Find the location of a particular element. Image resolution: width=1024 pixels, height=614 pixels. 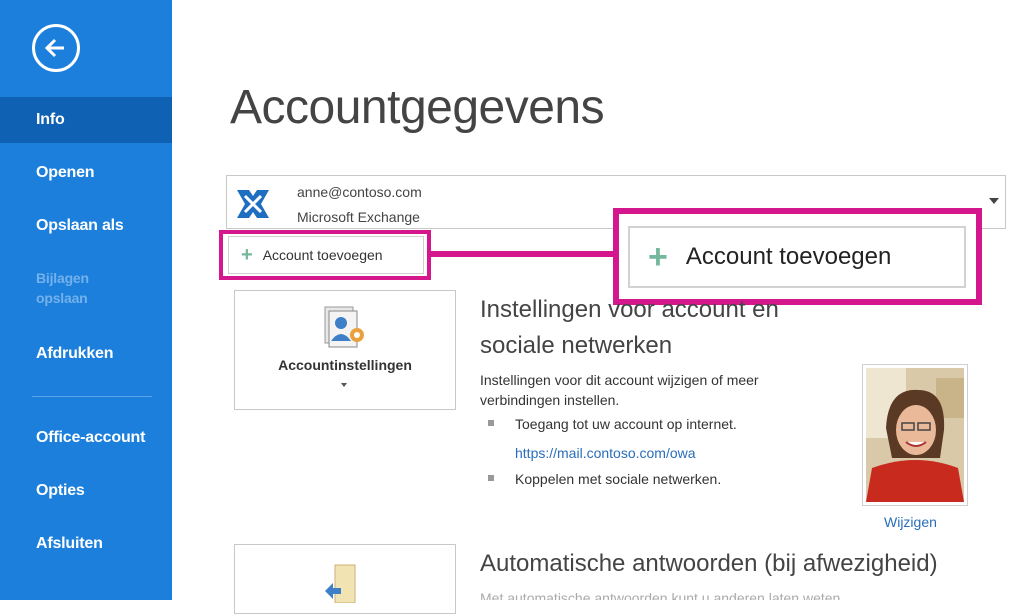

nav-info: Info is located at coordinates (86, 120).